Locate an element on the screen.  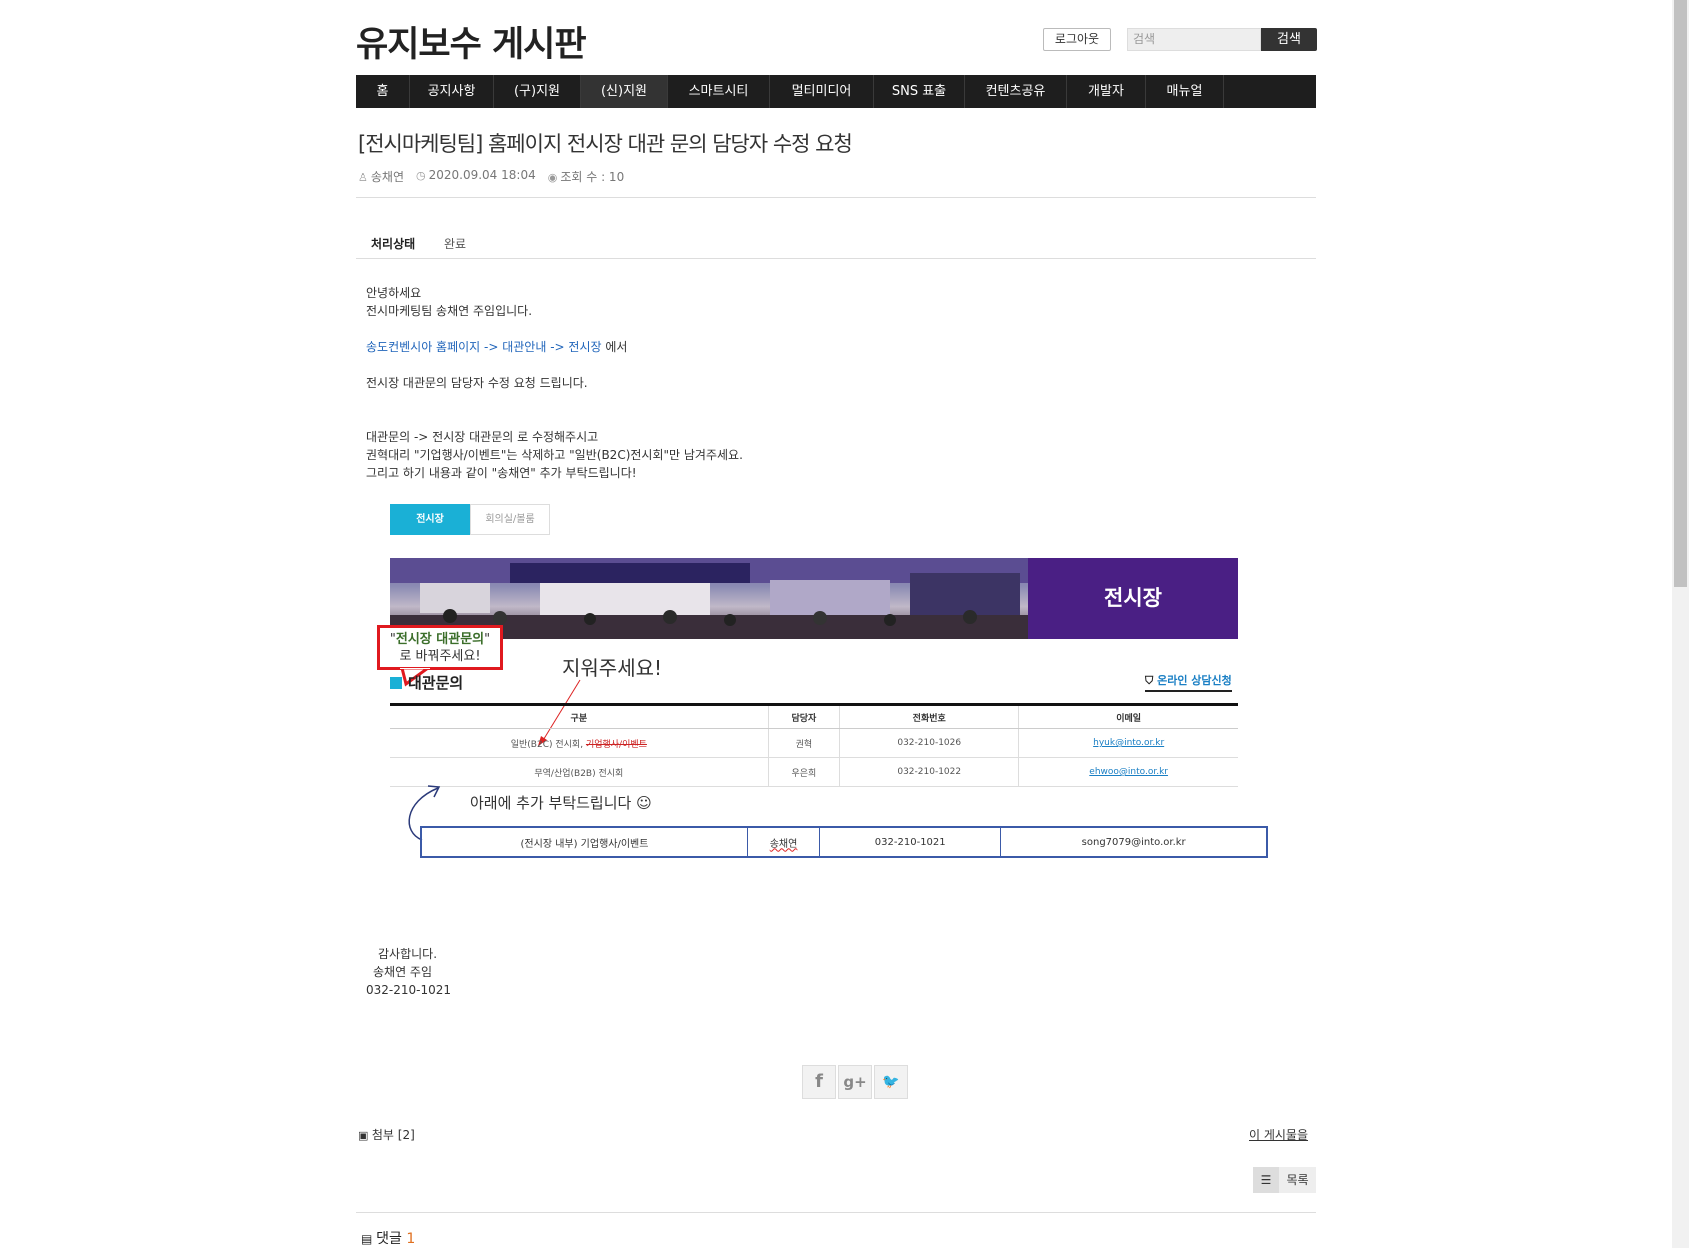
attachment-toggle: ▣ 첨부 [2] is located at coordinates (386, 1134).